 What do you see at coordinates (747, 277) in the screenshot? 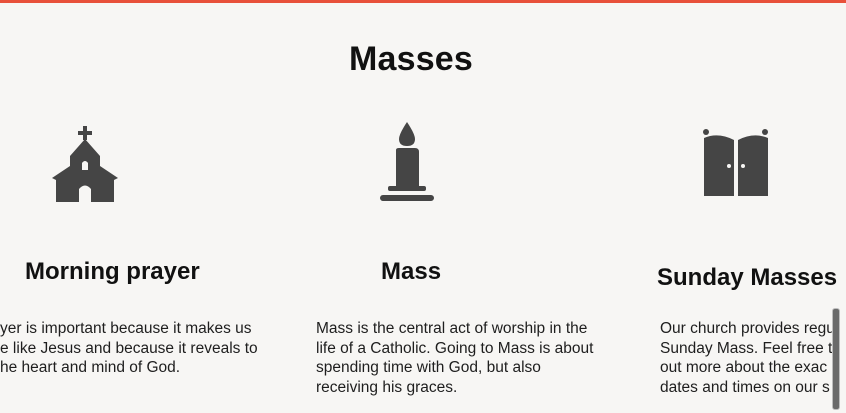
I see `card-title-sunday-masses: Sunday Masses` at bounding box center [747, 277].